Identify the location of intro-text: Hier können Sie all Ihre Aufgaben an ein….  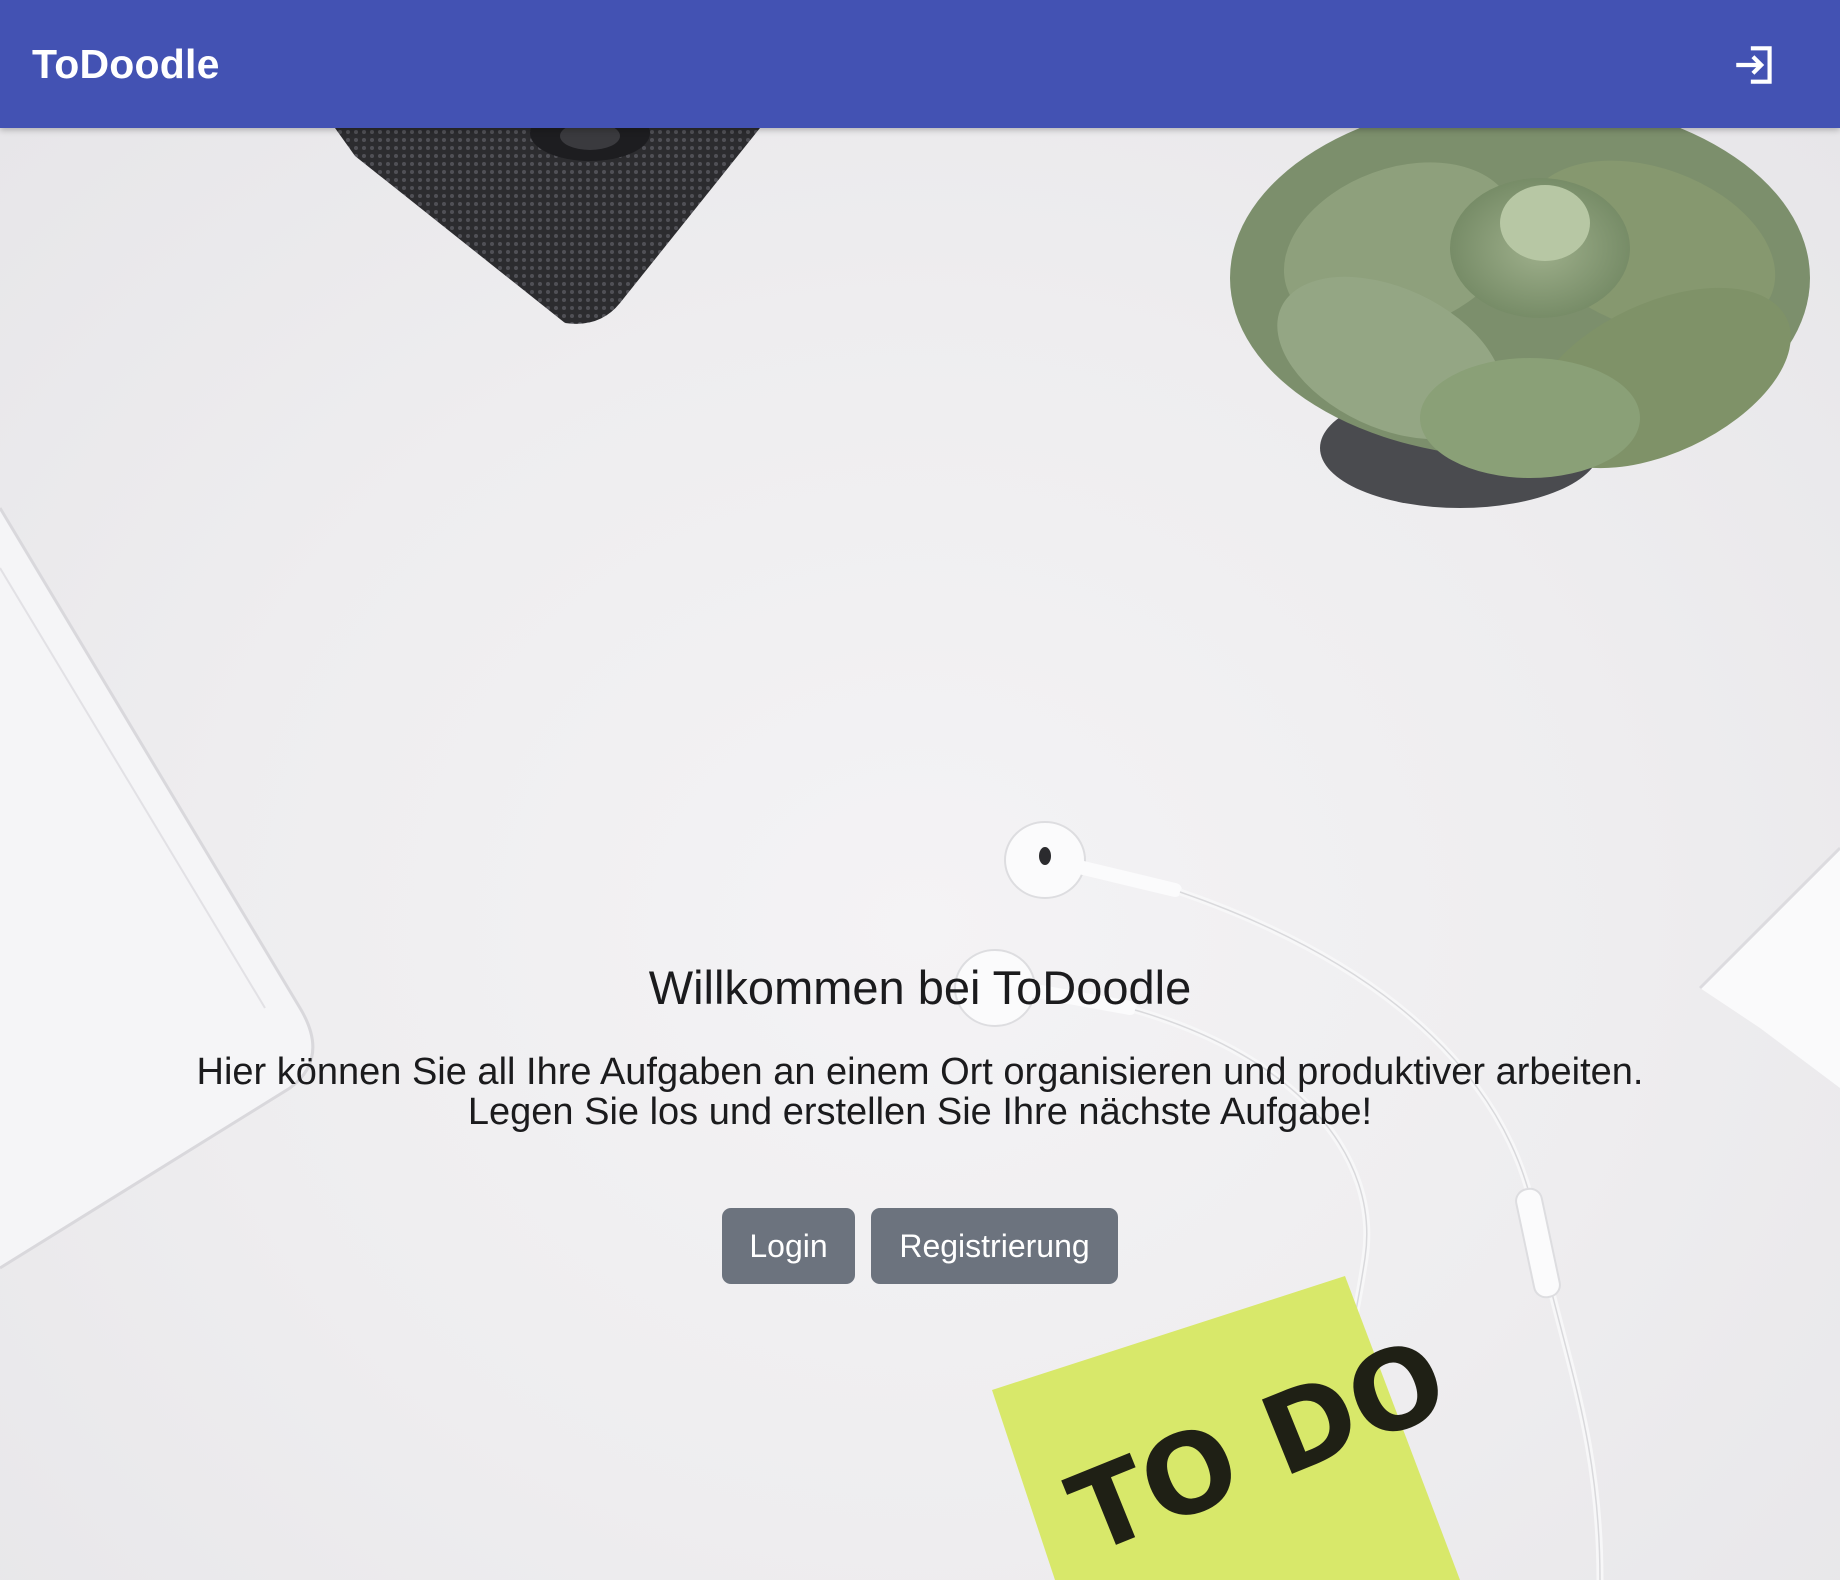
(920, 1092).